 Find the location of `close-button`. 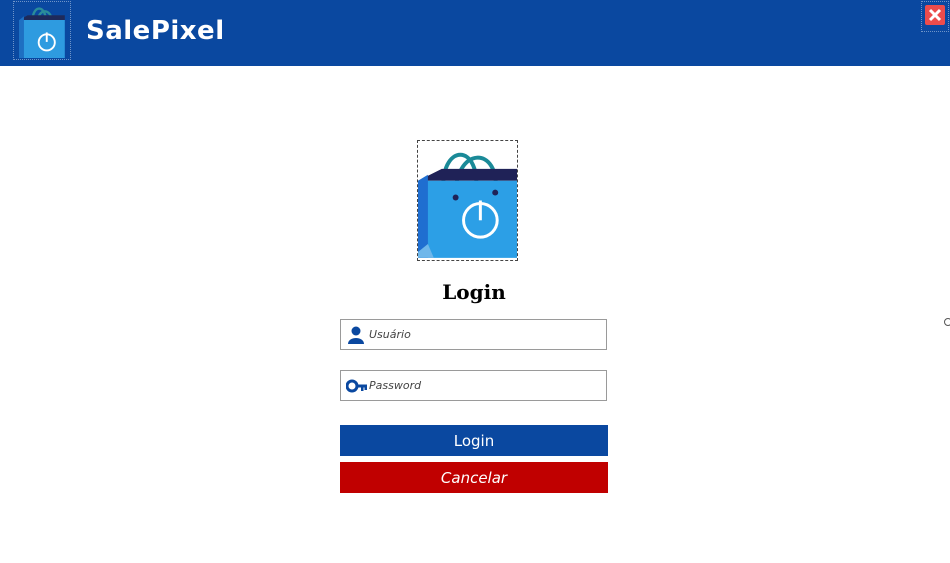

close-button is located at coordinates (935, 16).